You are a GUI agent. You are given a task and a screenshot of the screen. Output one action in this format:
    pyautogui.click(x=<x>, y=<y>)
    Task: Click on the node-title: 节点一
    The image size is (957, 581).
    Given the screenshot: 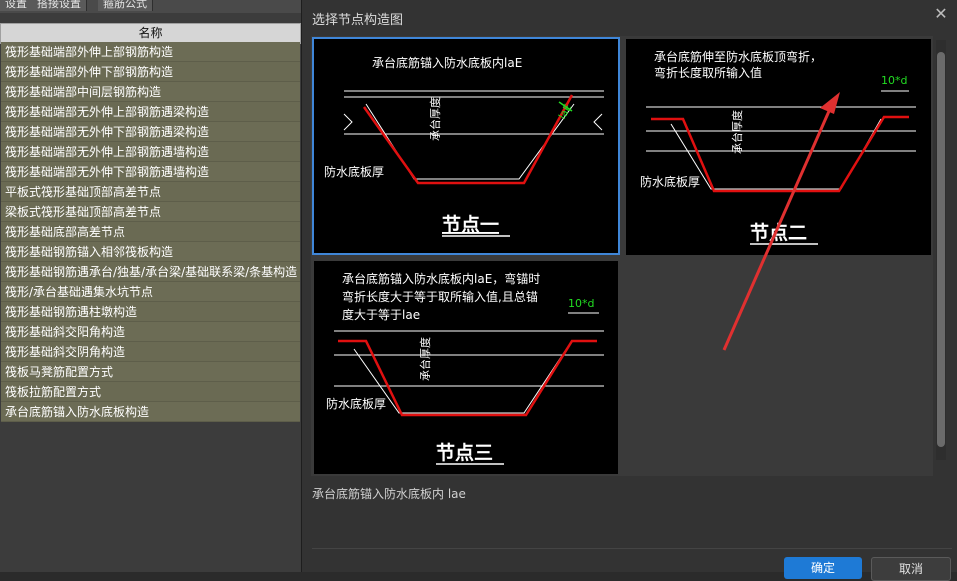 What is the action you would take?
    pyautogui.click(x=470, y=225)
    